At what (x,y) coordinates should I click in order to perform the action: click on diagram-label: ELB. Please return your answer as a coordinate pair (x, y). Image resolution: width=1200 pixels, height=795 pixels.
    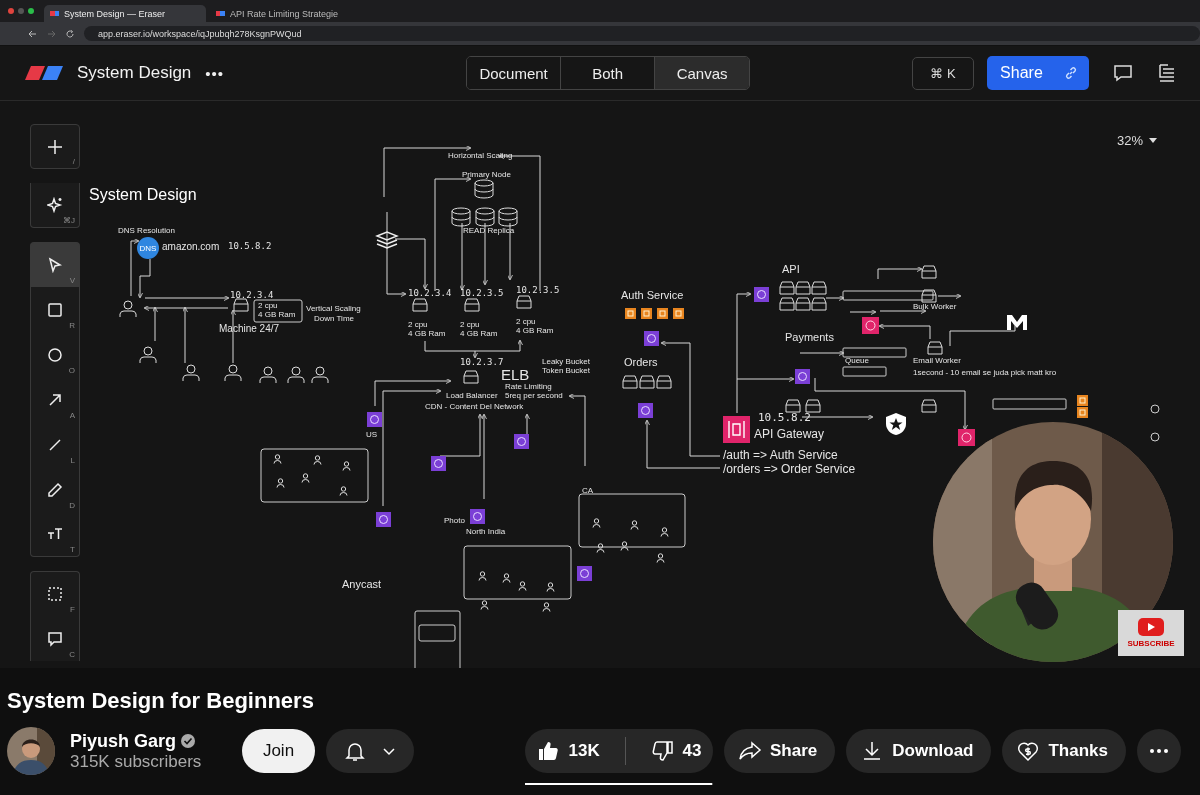
    Looking at the image, I should click on (515, 374).